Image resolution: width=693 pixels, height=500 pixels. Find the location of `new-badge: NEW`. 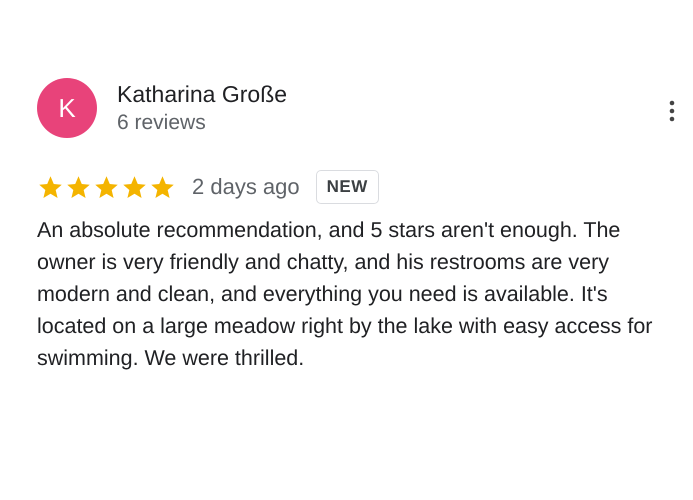

new-badge: NEW is located at coordinates (347, 187).